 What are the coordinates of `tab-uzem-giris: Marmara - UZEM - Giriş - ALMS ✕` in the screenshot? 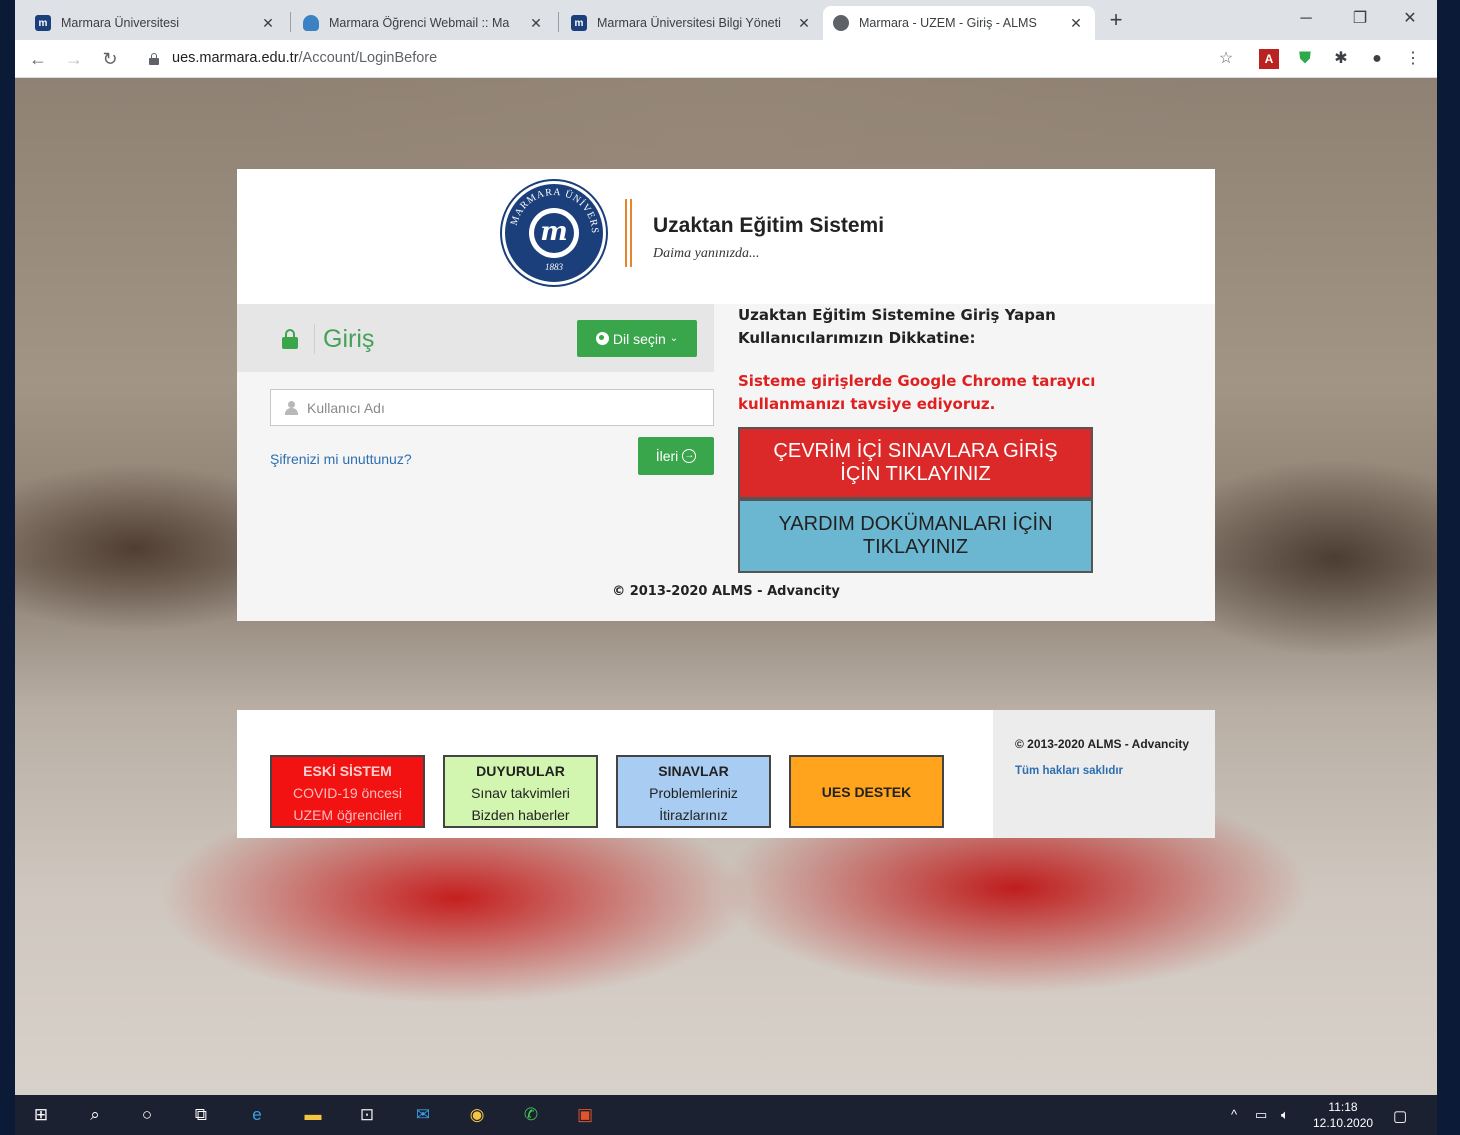 It's located at (959, 23).